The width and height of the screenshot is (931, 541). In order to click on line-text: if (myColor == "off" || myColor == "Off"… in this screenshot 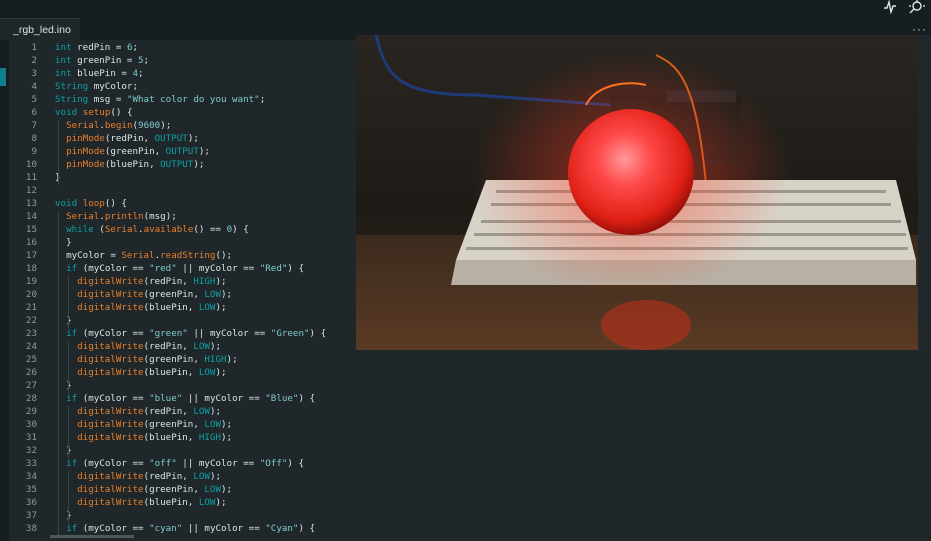, I will do `click(185, 463)`.